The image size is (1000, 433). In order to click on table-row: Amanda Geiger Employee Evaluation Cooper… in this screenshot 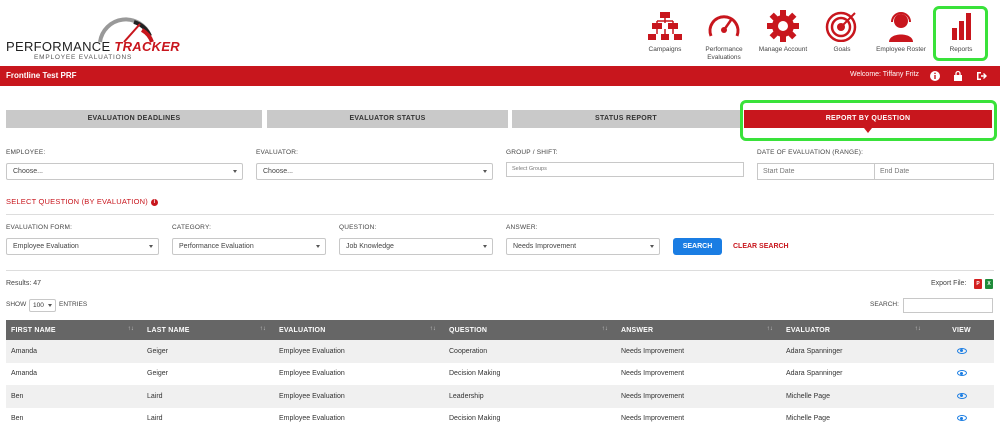, I will do `click(500, 351)`.